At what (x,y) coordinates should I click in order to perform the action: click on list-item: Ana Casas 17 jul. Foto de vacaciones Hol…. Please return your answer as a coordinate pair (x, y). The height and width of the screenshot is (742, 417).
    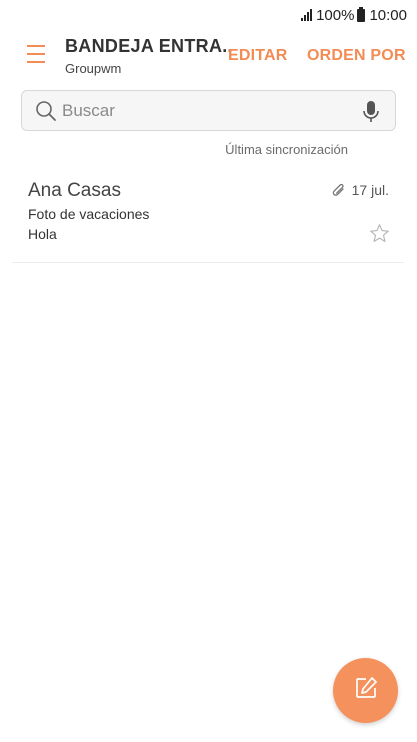
    Looking at the image, I should click on (208, 216).